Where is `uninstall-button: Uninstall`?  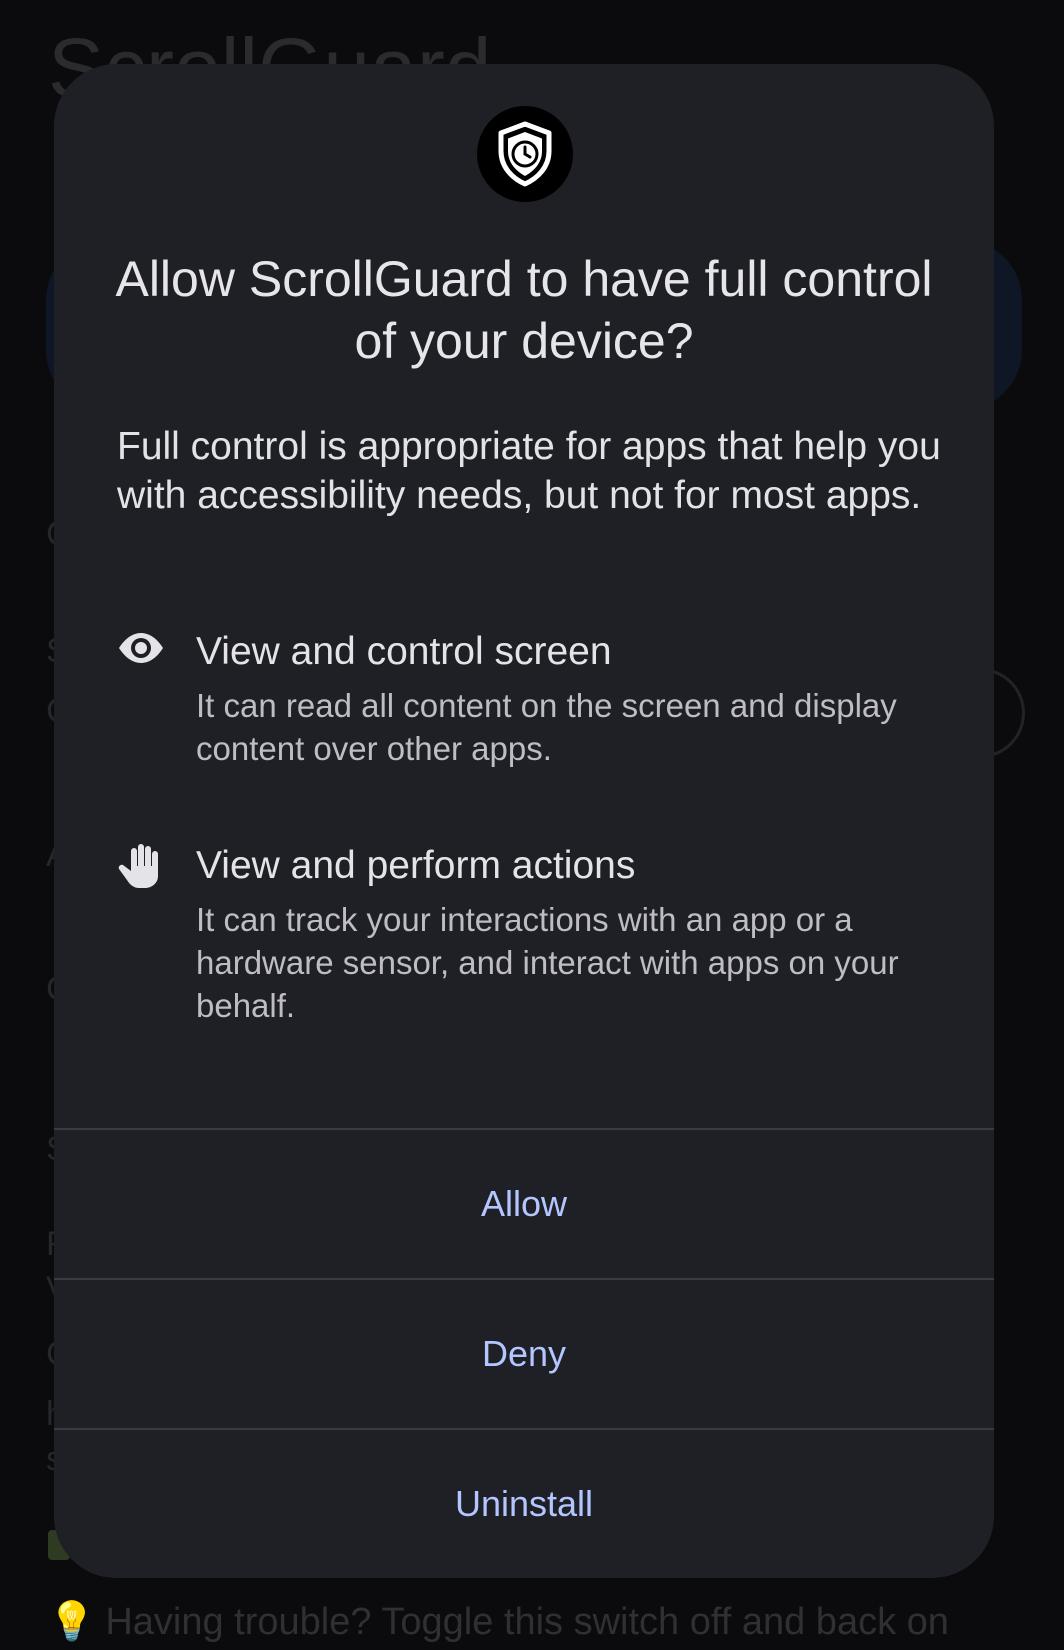 uninstall-button: Uninstall is located at coordinates (524, 1504).